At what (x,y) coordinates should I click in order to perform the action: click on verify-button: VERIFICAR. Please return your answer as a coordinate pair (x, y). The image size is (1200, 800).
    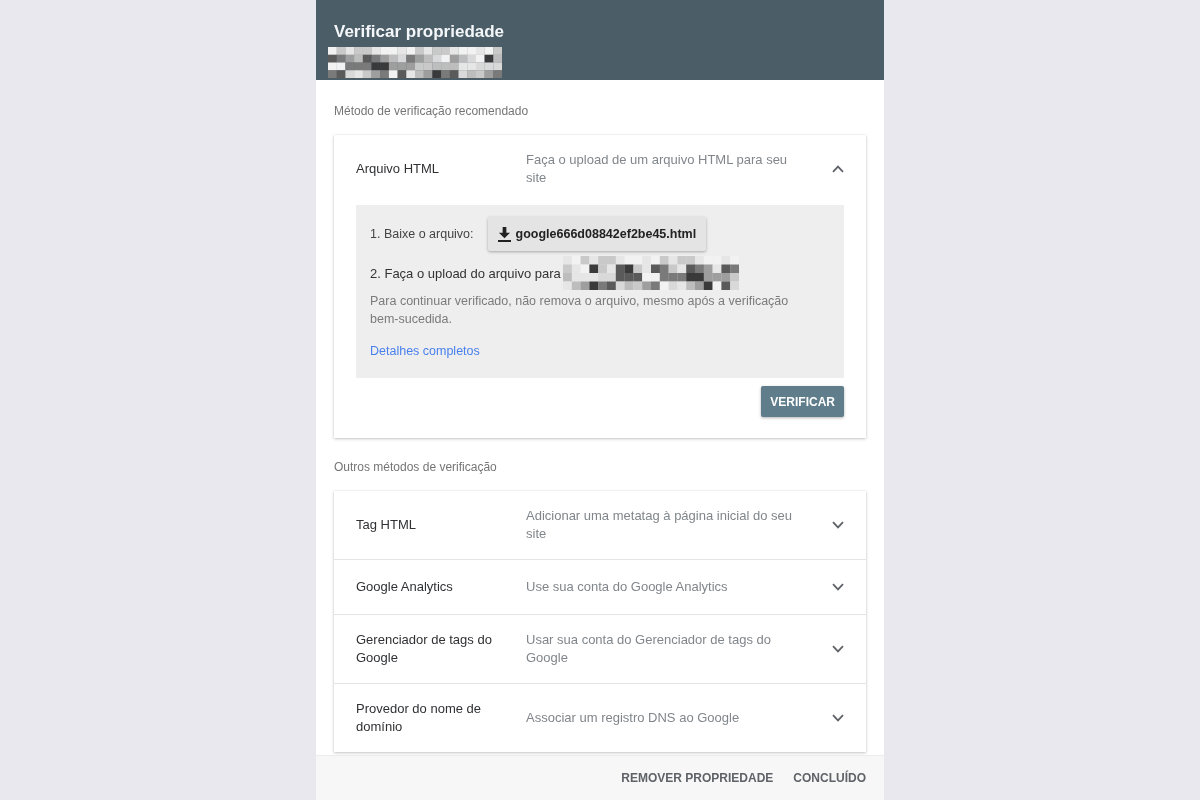
    Looking at the image, I should click on (802, 401).